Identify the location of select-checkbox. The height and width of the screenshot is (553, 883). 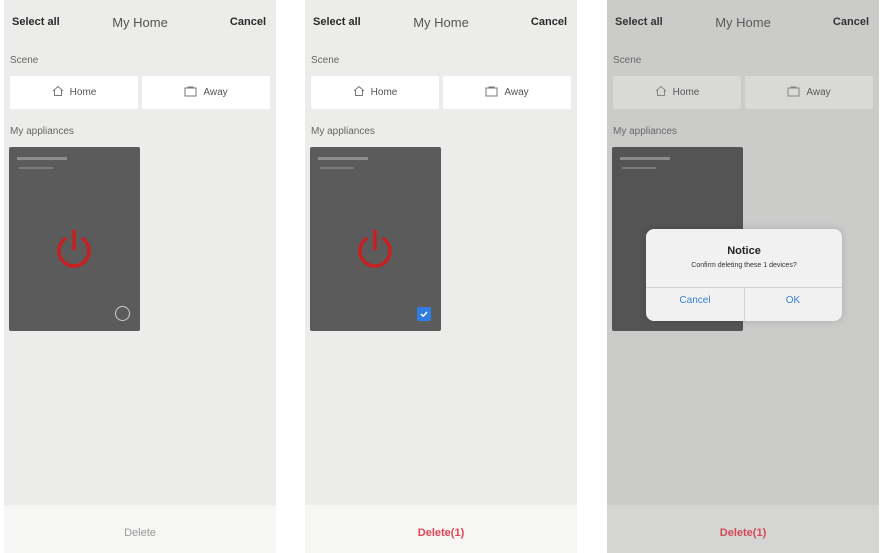
(122, 313).